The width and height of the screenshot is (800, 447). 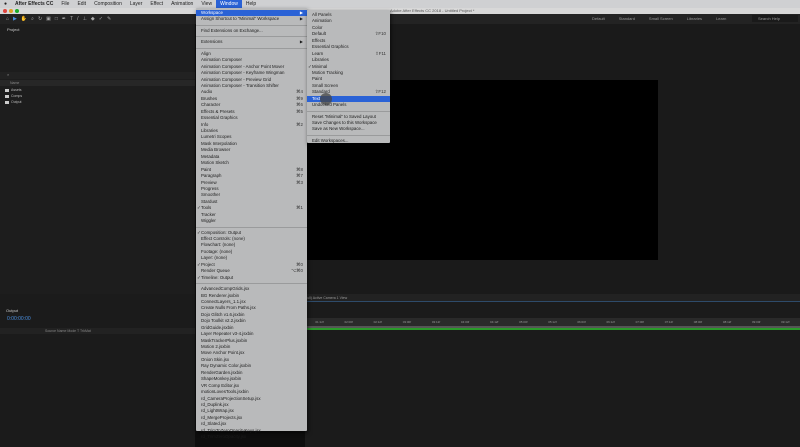 What do you see at coordinates (211, 195) in the screenshot?
I see `menu-item-label: Smoother` at bounding box center [211, 195].